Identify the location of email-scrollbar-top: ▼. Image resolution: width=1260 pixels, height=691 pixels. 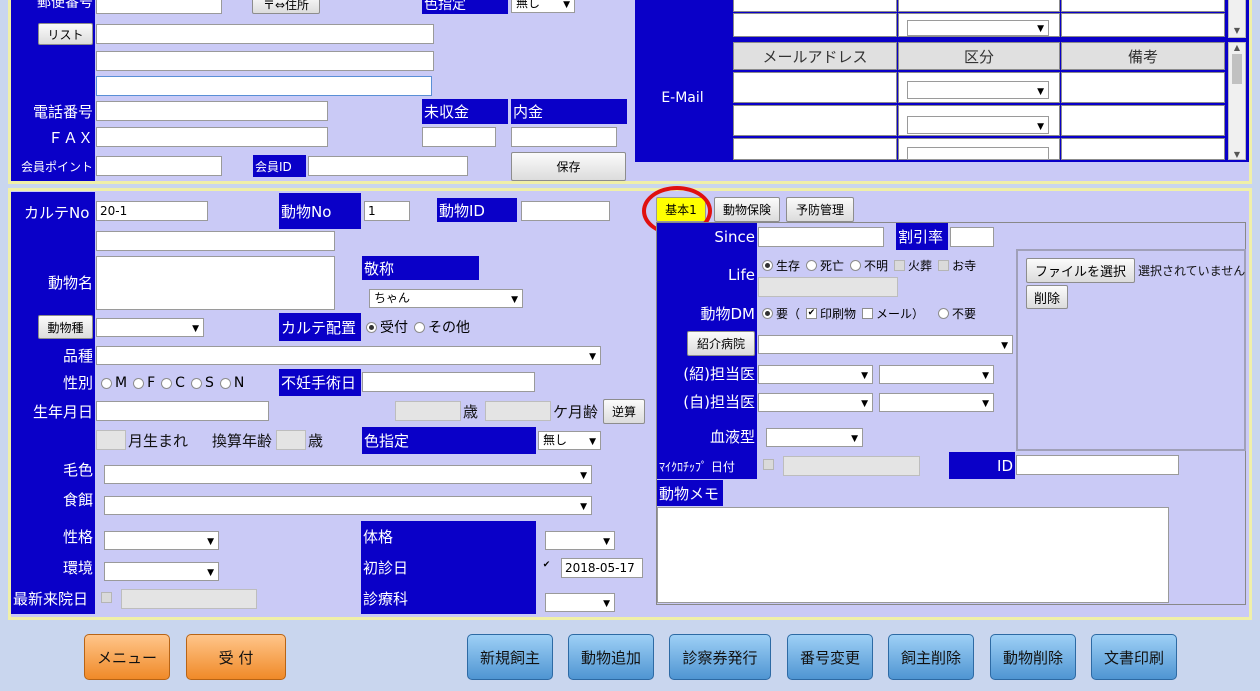
(1237, 19).